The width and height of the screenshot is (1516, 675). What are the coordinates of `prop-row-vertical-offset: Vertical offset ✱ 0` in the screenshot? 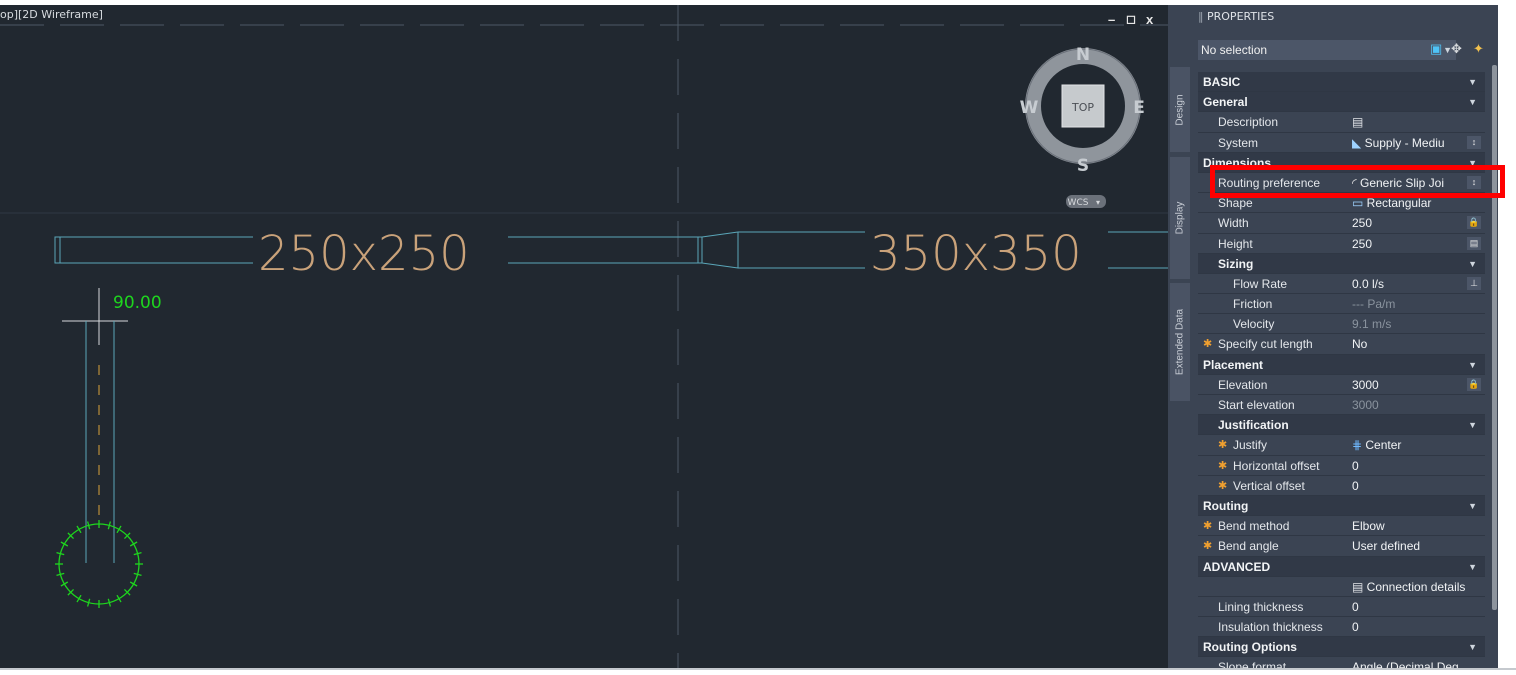 It's located at (1341, 486).